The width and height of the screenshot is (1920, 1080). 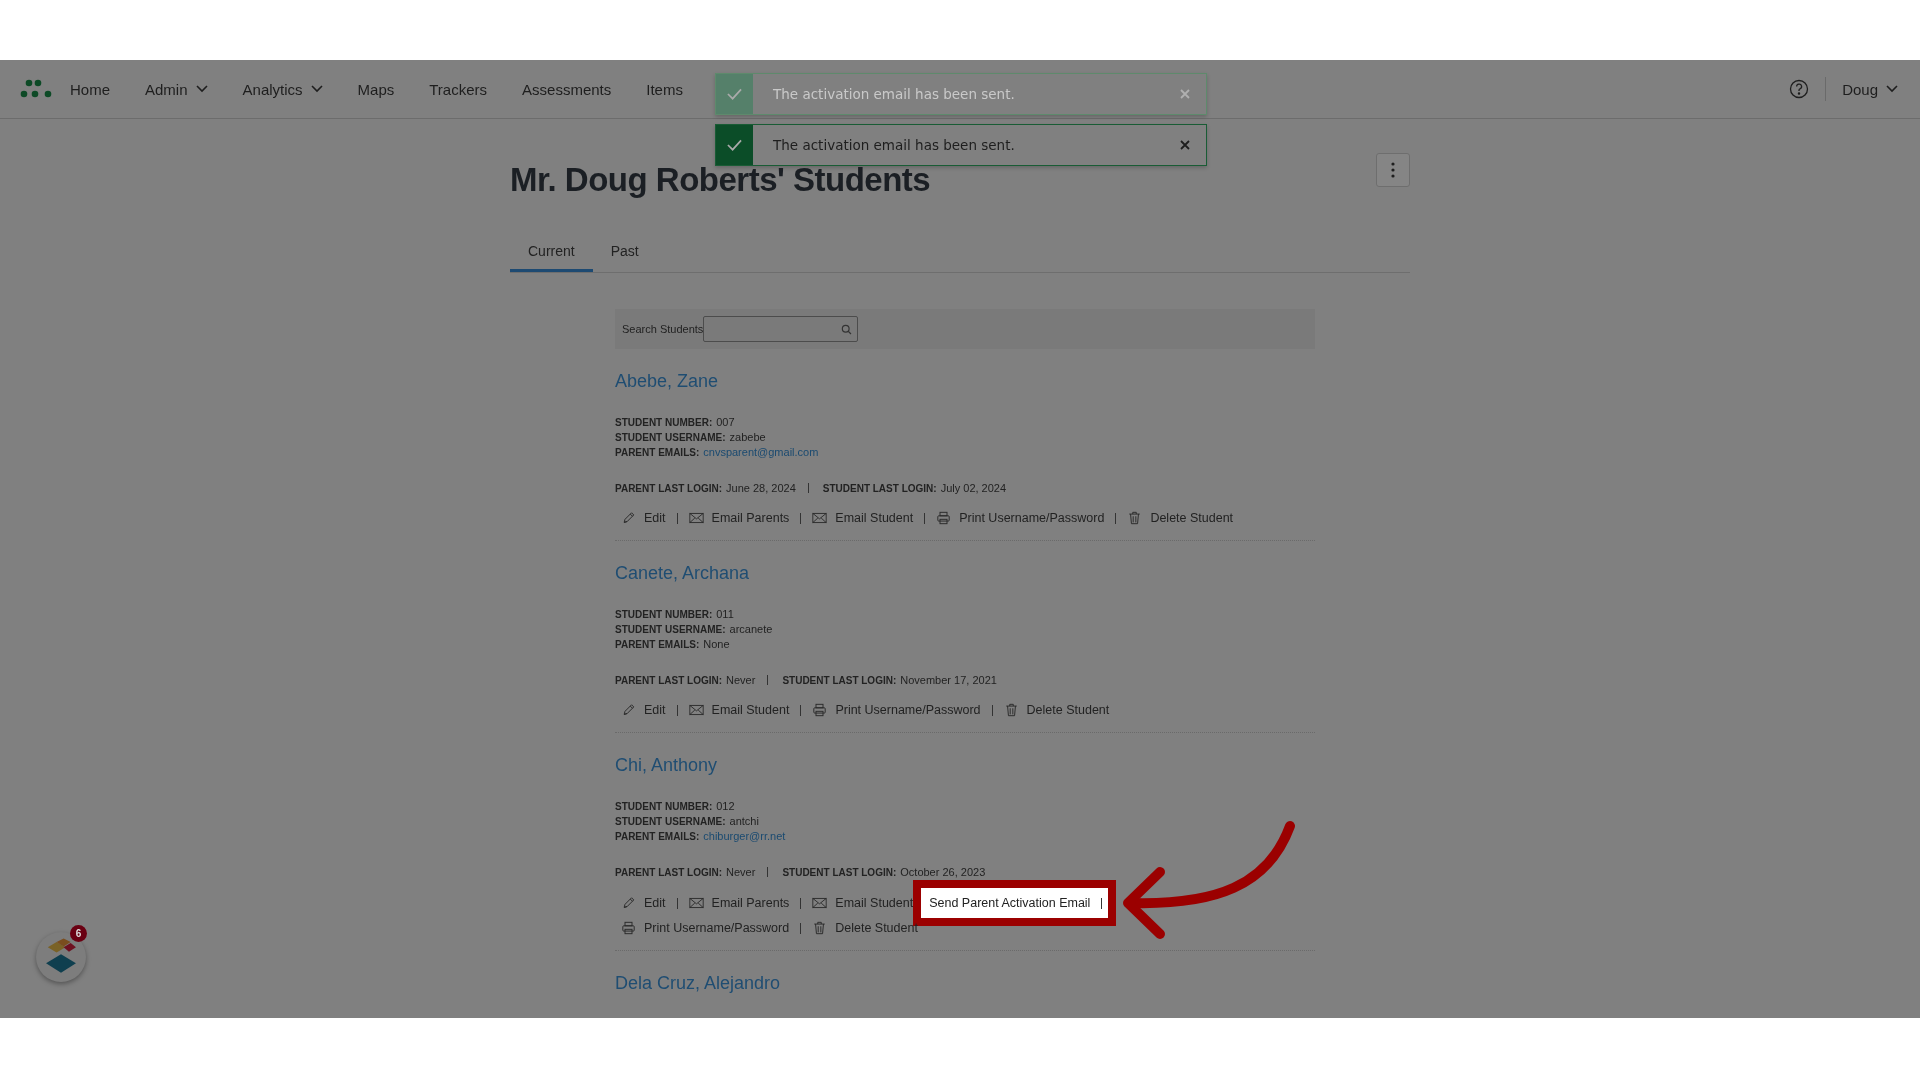 I want to click on field-value: 012, so click(x=725, y=806).